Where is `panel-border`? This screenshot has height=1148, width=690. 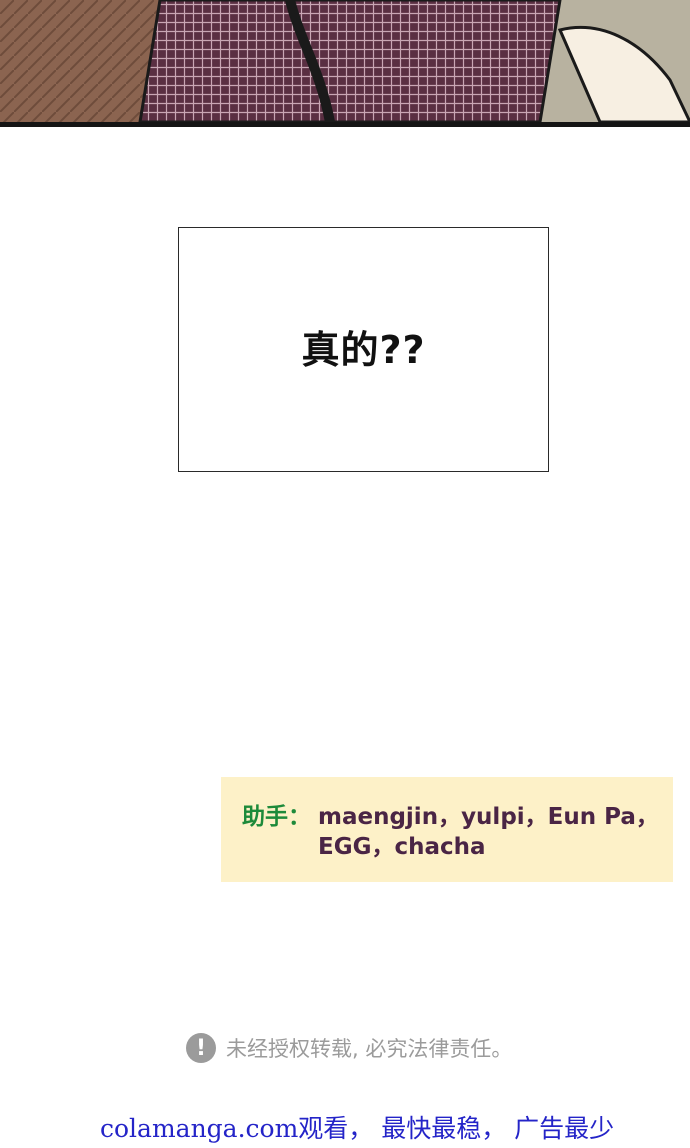 panel-border is located at coordinates (345, 124).